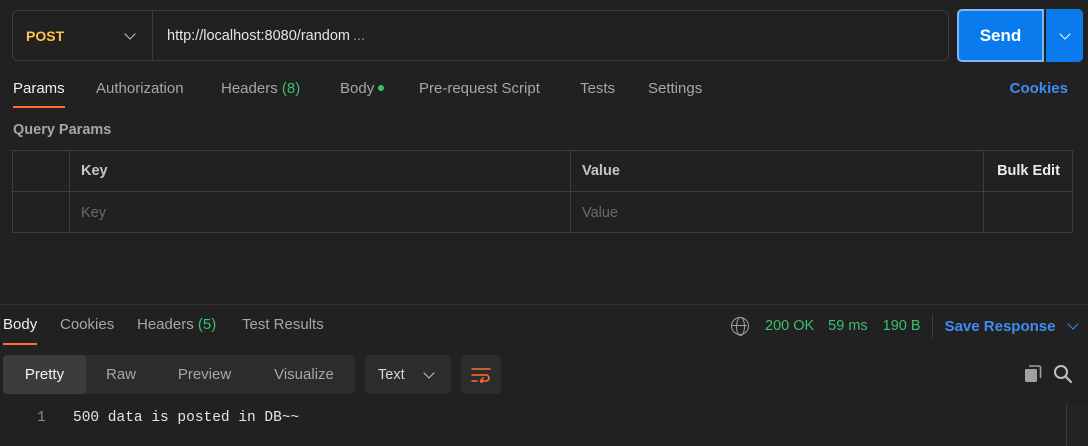 Image resolution: width=1088 pixels, height=446 pixels. I want to click on key-input: Key, so click(320, 212).